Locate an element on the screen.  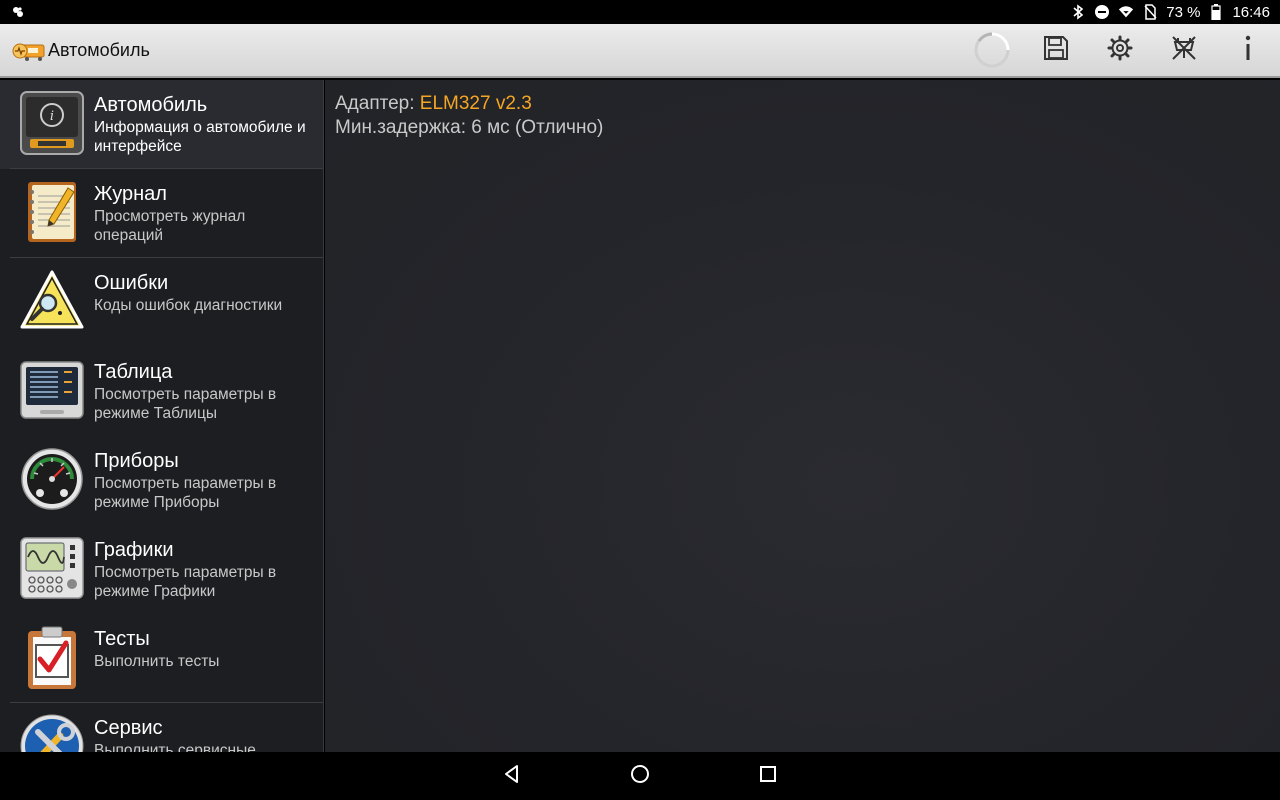
status-bar: 73 % 16:46 is located at coordinates (640, 12).